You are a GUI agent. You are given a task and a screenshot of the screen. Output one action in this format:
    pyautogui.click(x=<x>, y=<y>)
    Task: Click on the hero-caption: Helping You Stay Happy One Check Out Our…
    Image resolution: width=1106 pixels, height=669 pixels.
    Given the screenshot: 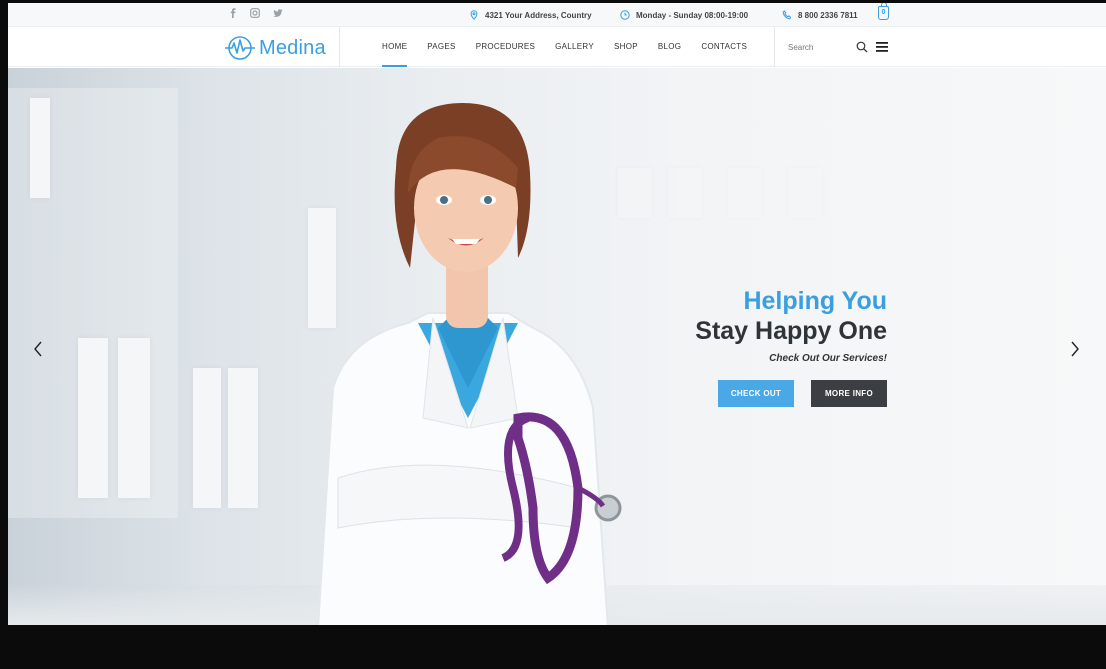 What is the action you would take?
    pyautogui.click(x=791, y=325)
    